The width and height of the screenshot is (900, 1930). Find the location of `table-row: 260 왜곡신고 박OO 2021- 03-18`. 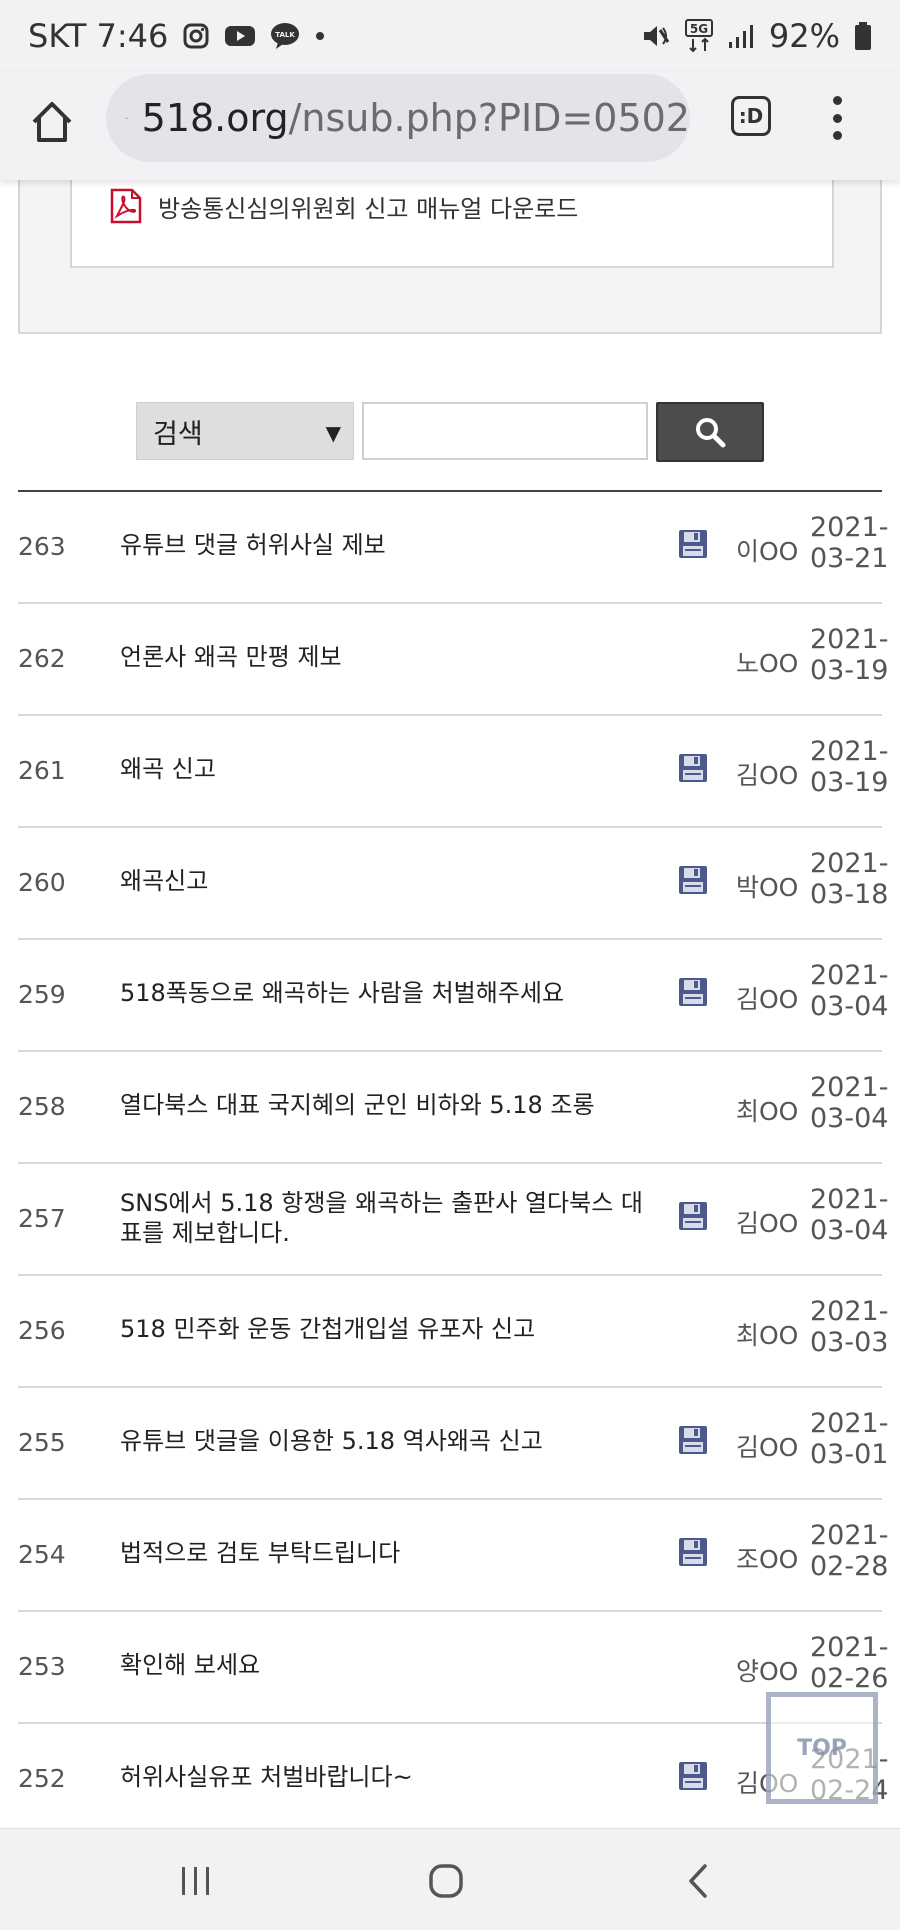

table-row: 260 왜곡신고 박OO 2021- 03-18 is located at coordinates (453, 884).